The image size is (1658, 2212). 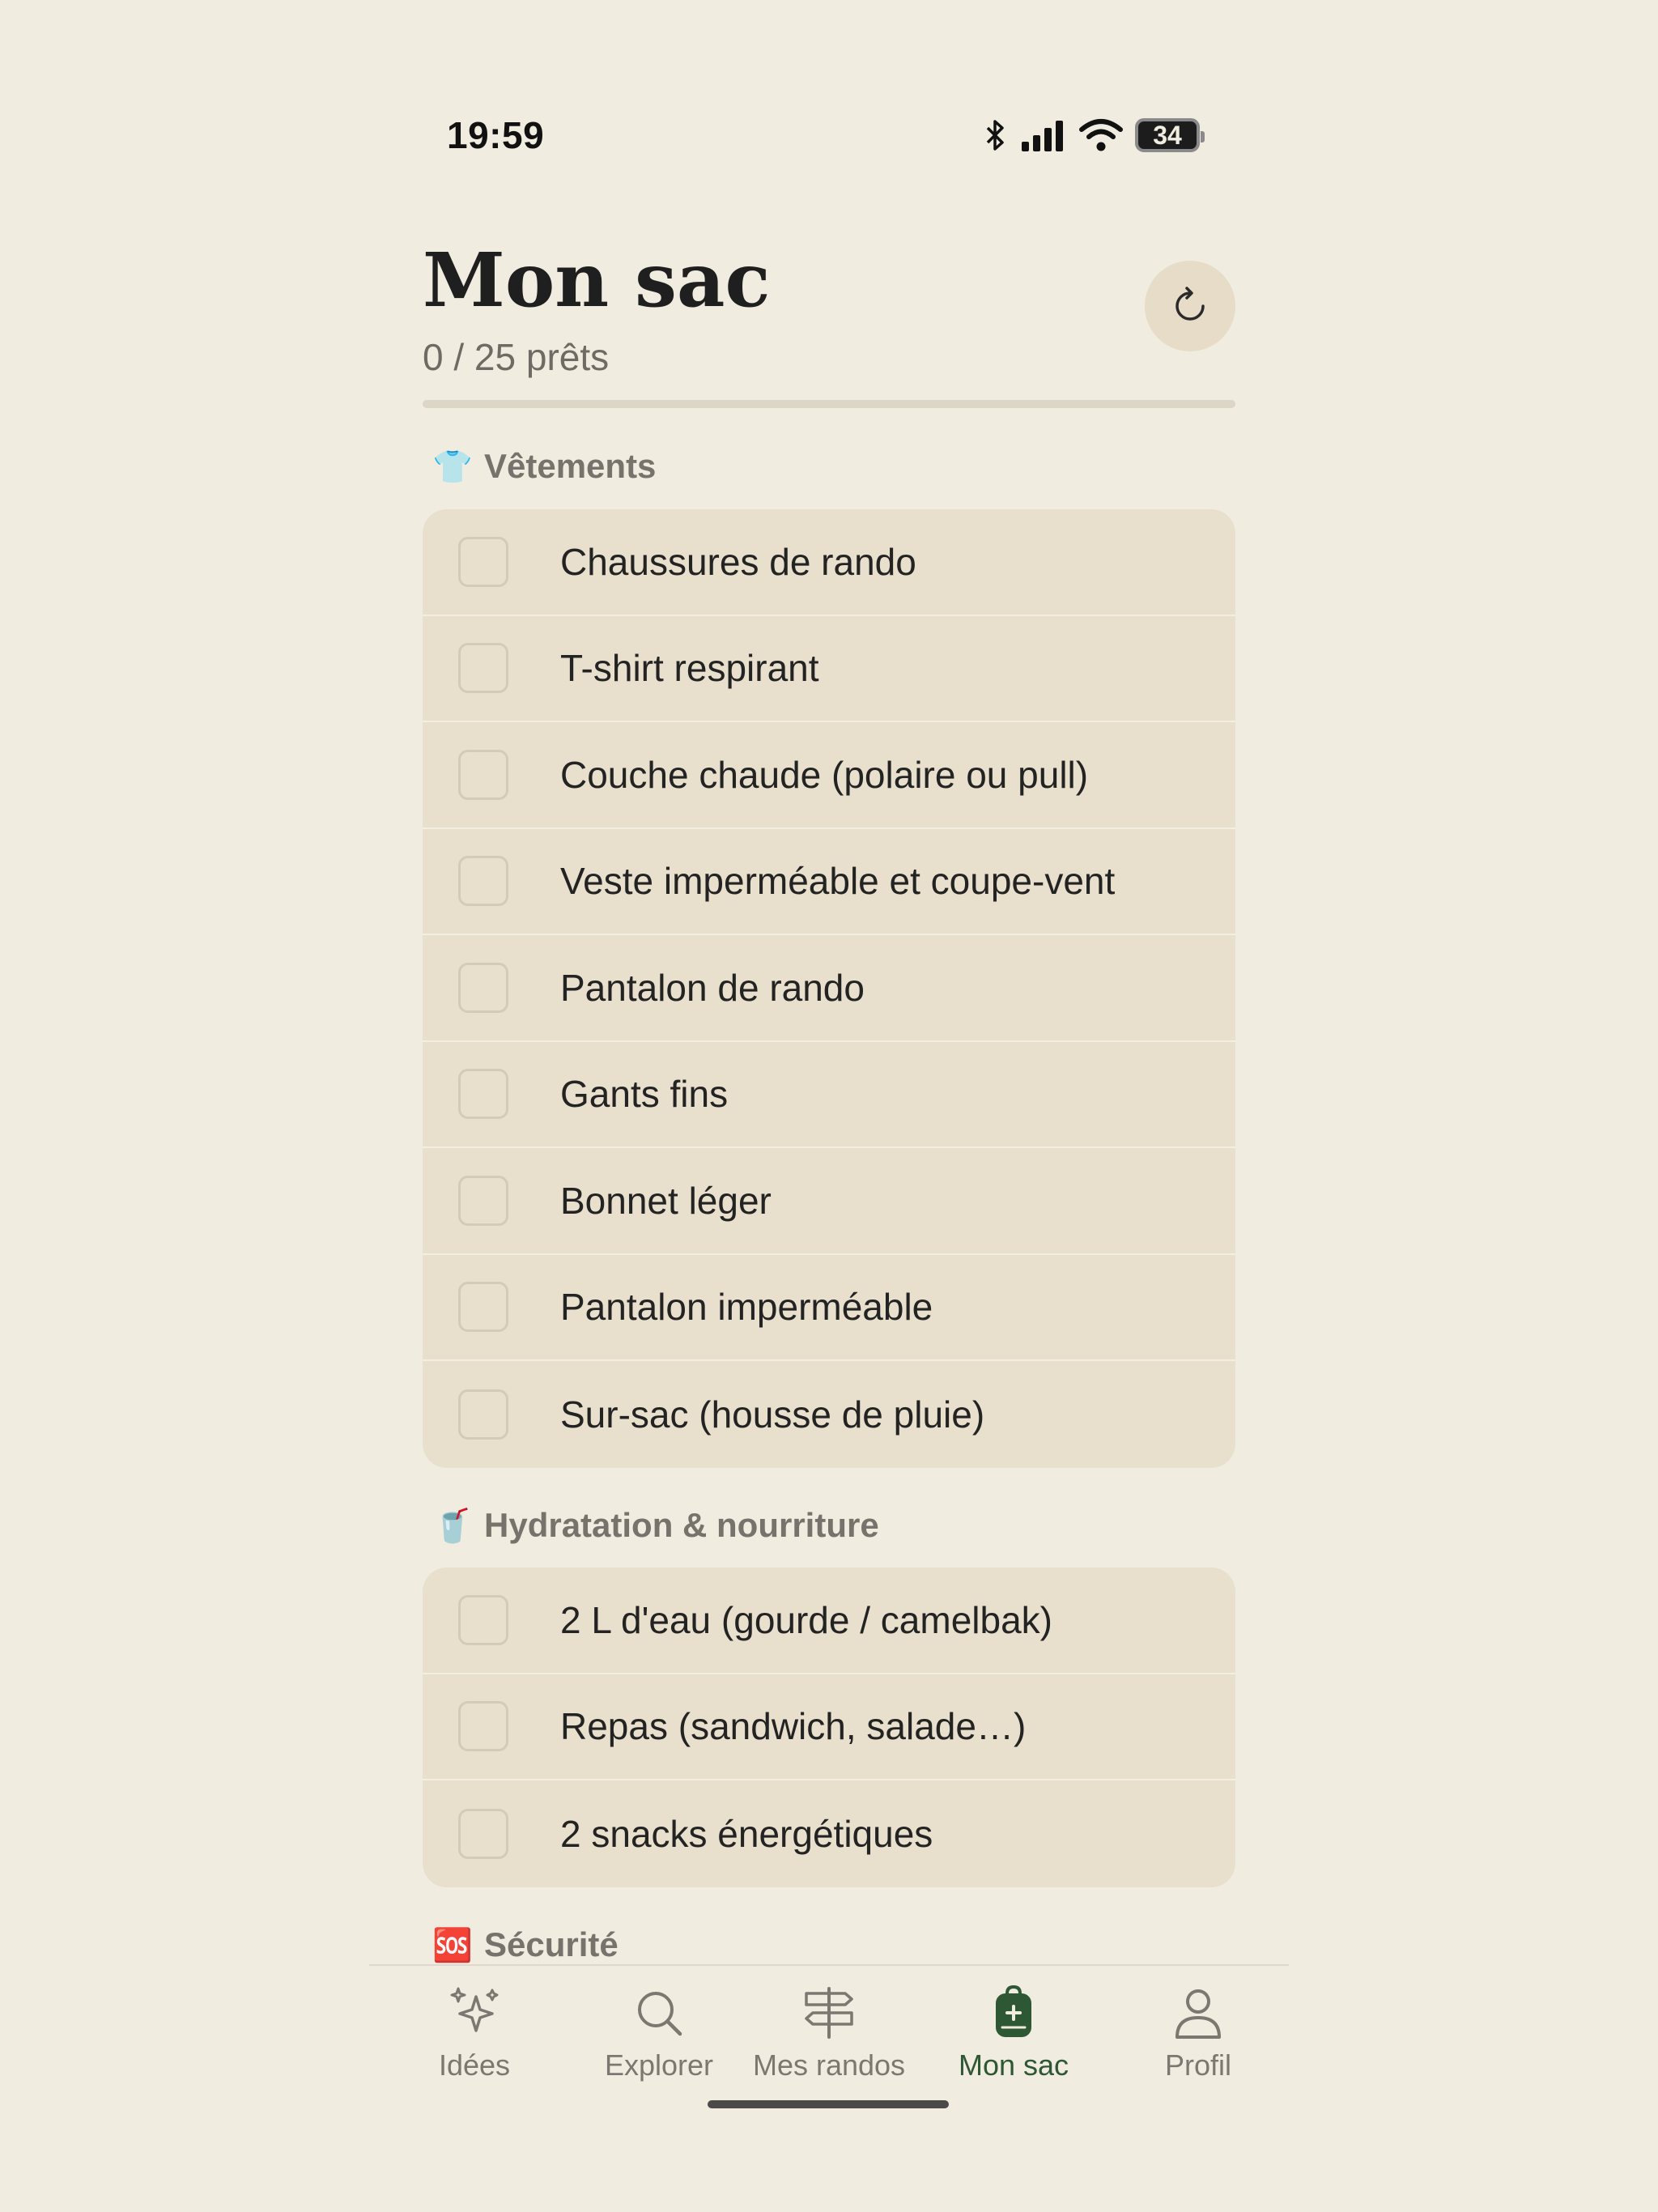 What do you see at coordinates (551, 1944) in the screenshot?
I see `section-title: Sécurité` at bounding box center [551, 1944].